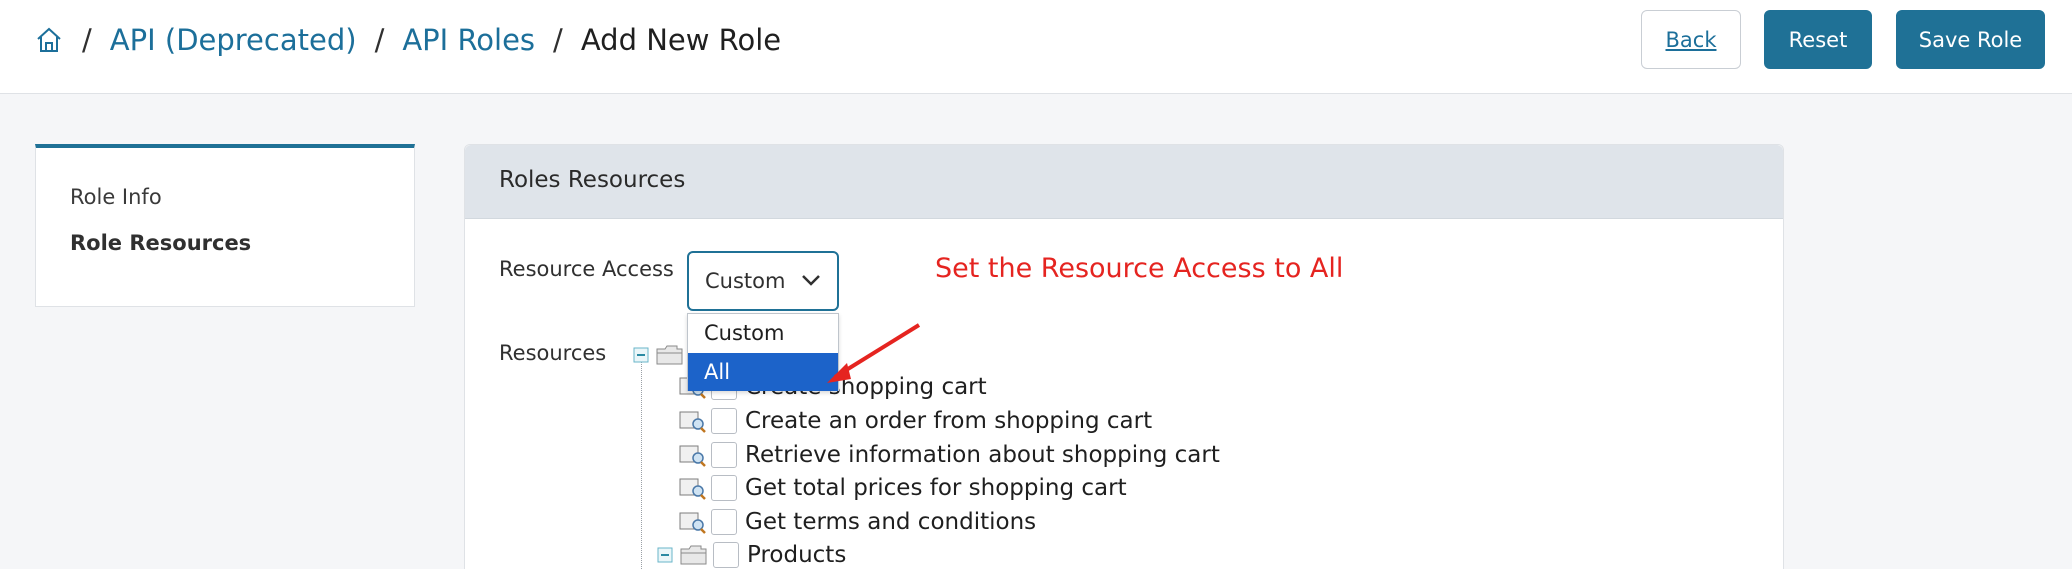 This screenshot has width=2072, height=569. Describe the element at coordinates (225, 225) in the screenshot. I see `sidebar: Role Info Role Resources` at that location.